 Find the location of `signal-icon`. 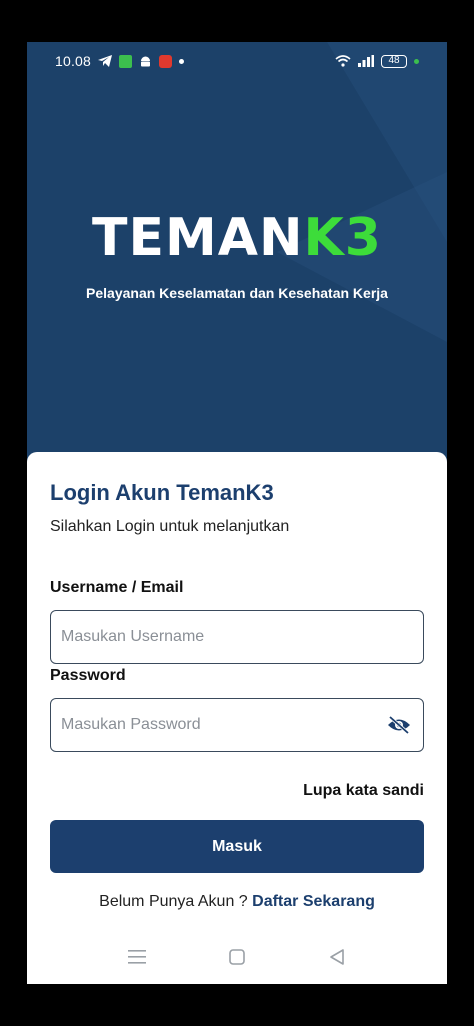

signal-icon is located at coordinates (366, 61).